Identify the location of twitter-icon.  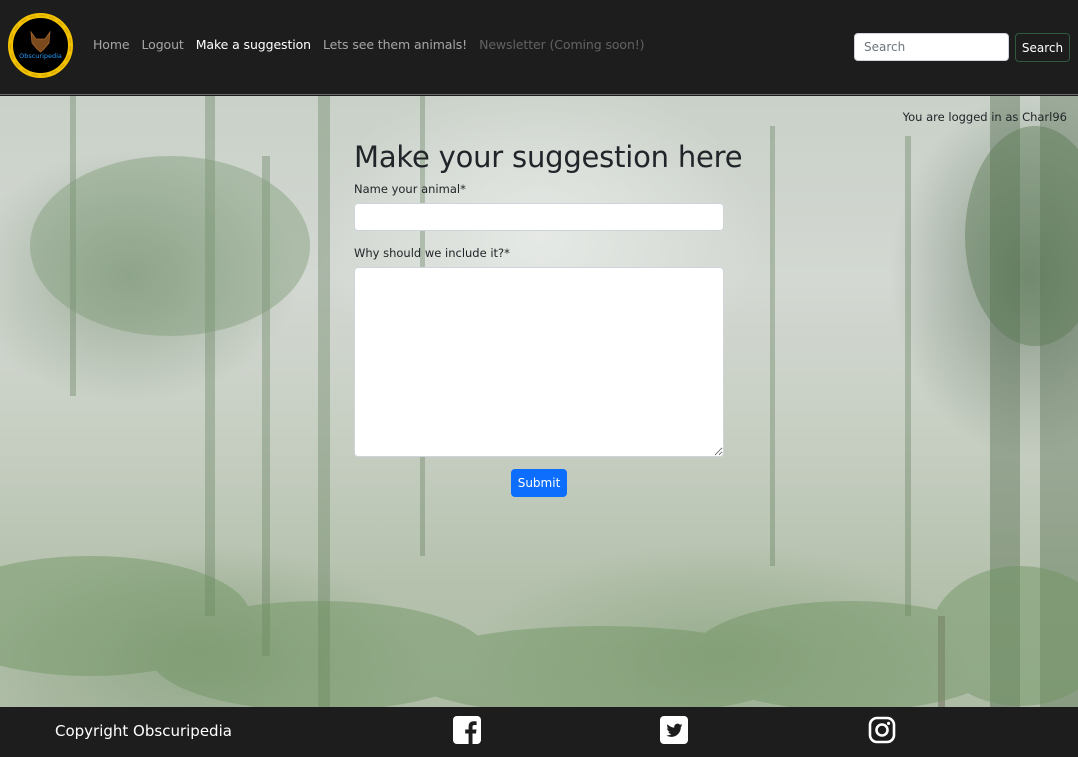
(674, 730).